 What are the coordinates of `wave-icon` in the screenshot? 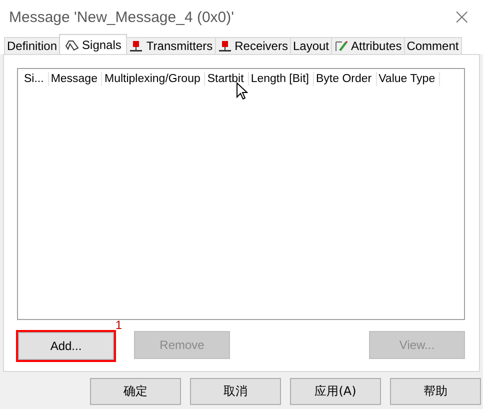 It's located at (72, 44).